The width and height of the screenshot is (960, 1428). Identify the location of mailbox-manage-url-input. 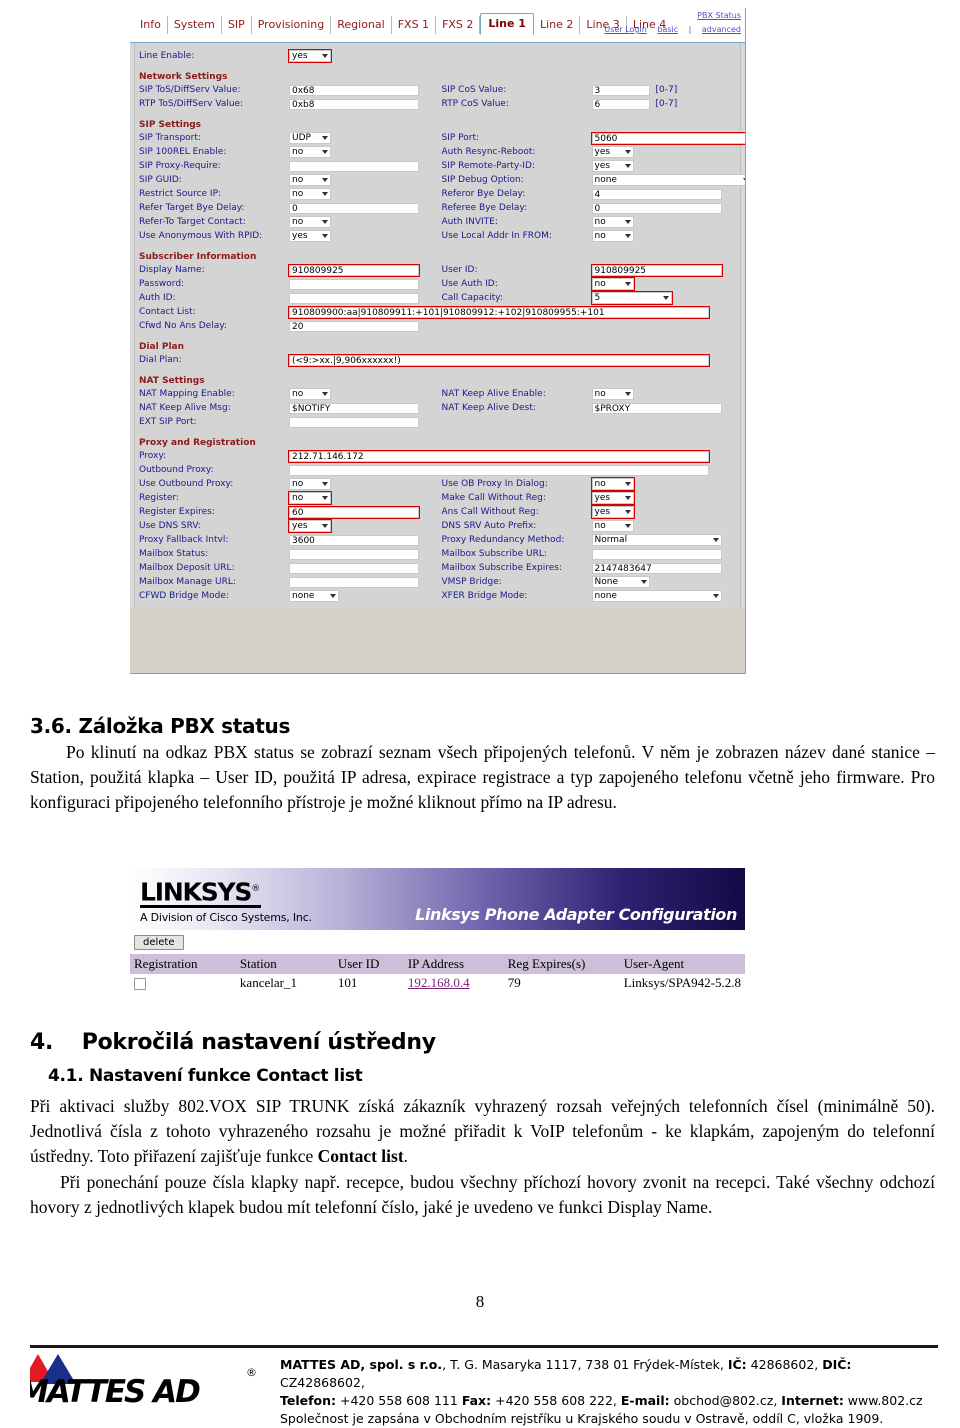
(354, 582).